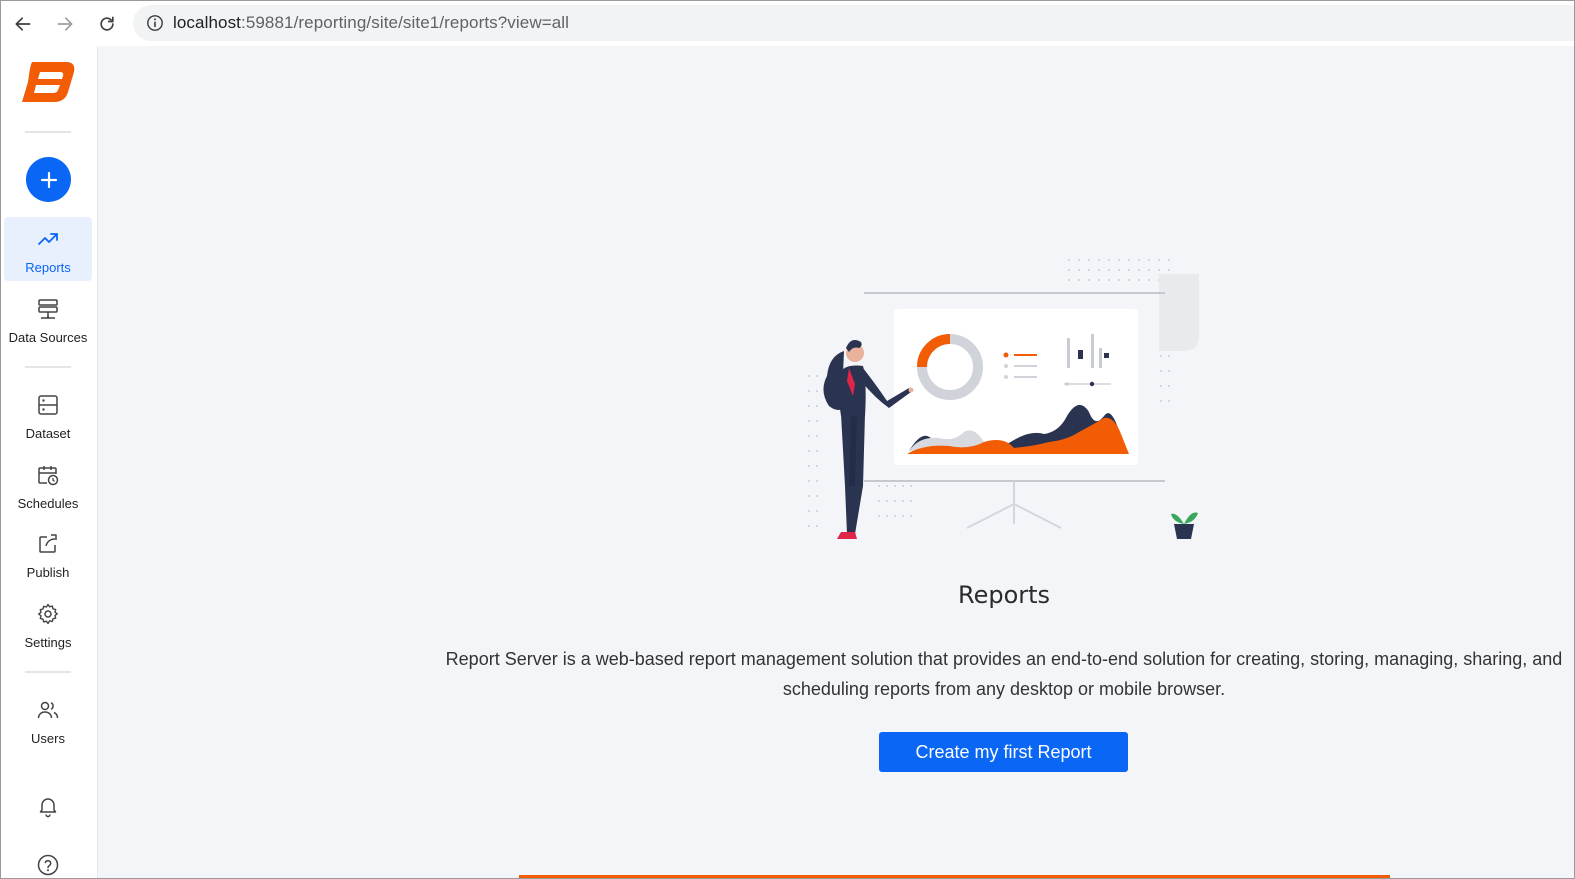 Image resolution: width=1575 pixels, height=879 pixels. I want to click on url-host: localhost, so click(207, 22).